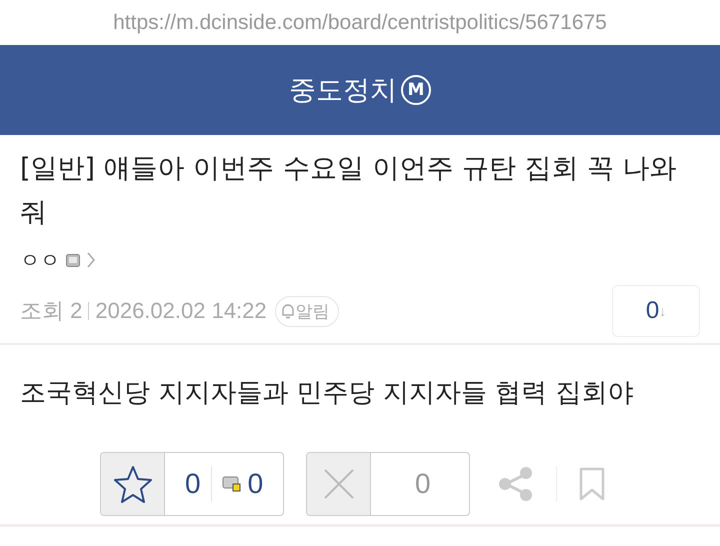 Image resolution: width=720 pixels, height=546 pixels. Describe the element at coordinates (656, 311) in the screenshot. I see `comment-count-button: 0↓` at that location.